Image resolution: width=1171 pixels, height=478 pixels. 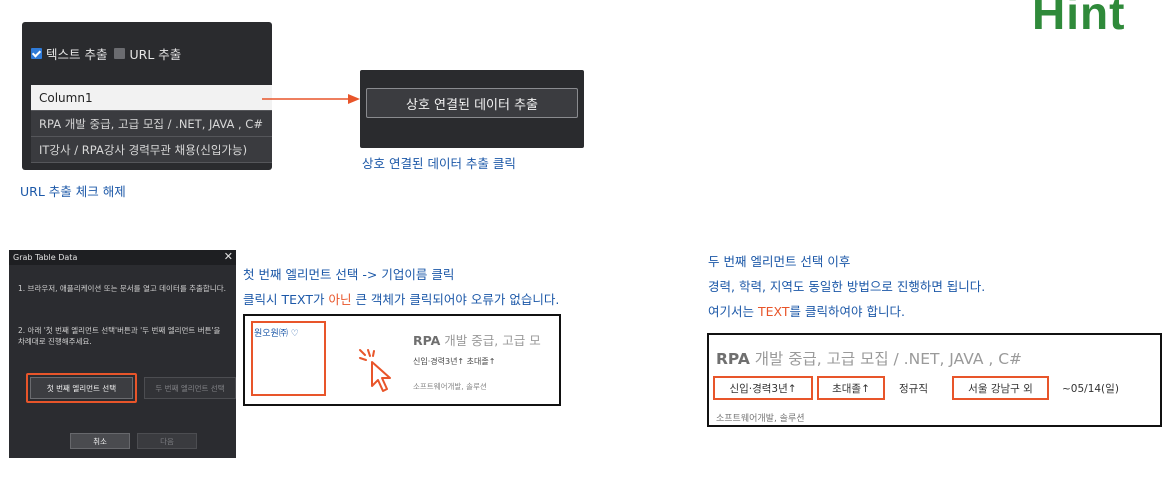 I want to click on extract-options: 텍스트 추출 URL 추출, so click(x=106, y=53).